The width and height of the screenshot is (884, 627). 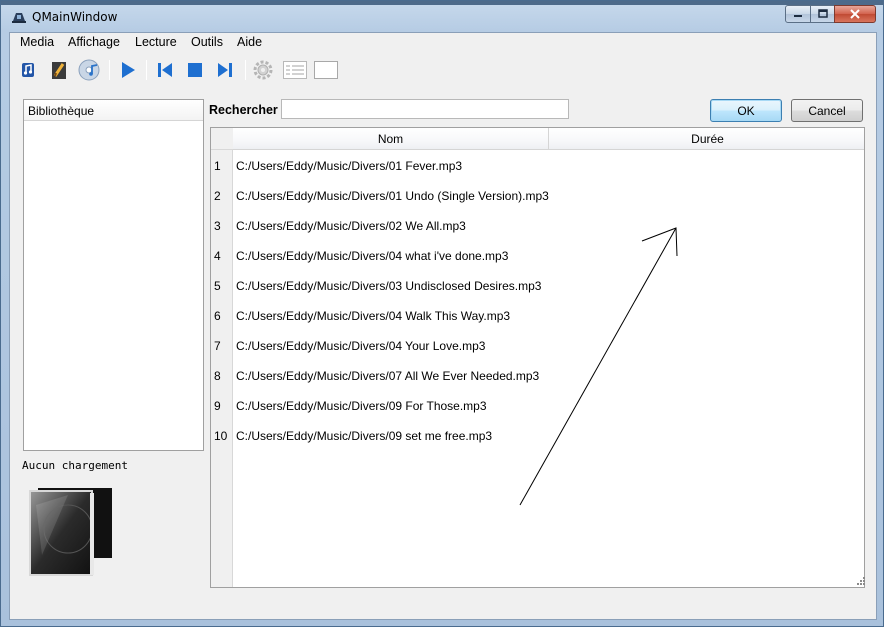 I want to click on settings-gear-icon, so click(x=263, y=70).